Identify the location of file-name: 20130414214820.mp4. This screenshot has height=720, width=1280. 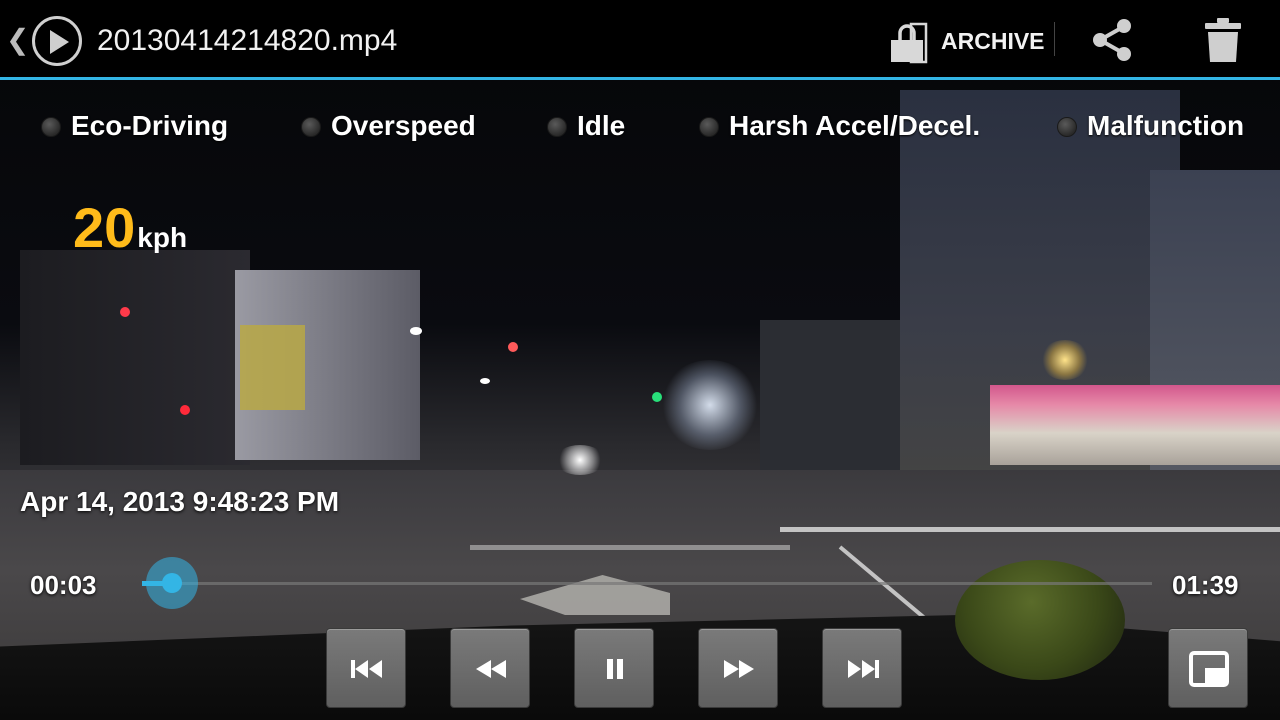
(247, 40).